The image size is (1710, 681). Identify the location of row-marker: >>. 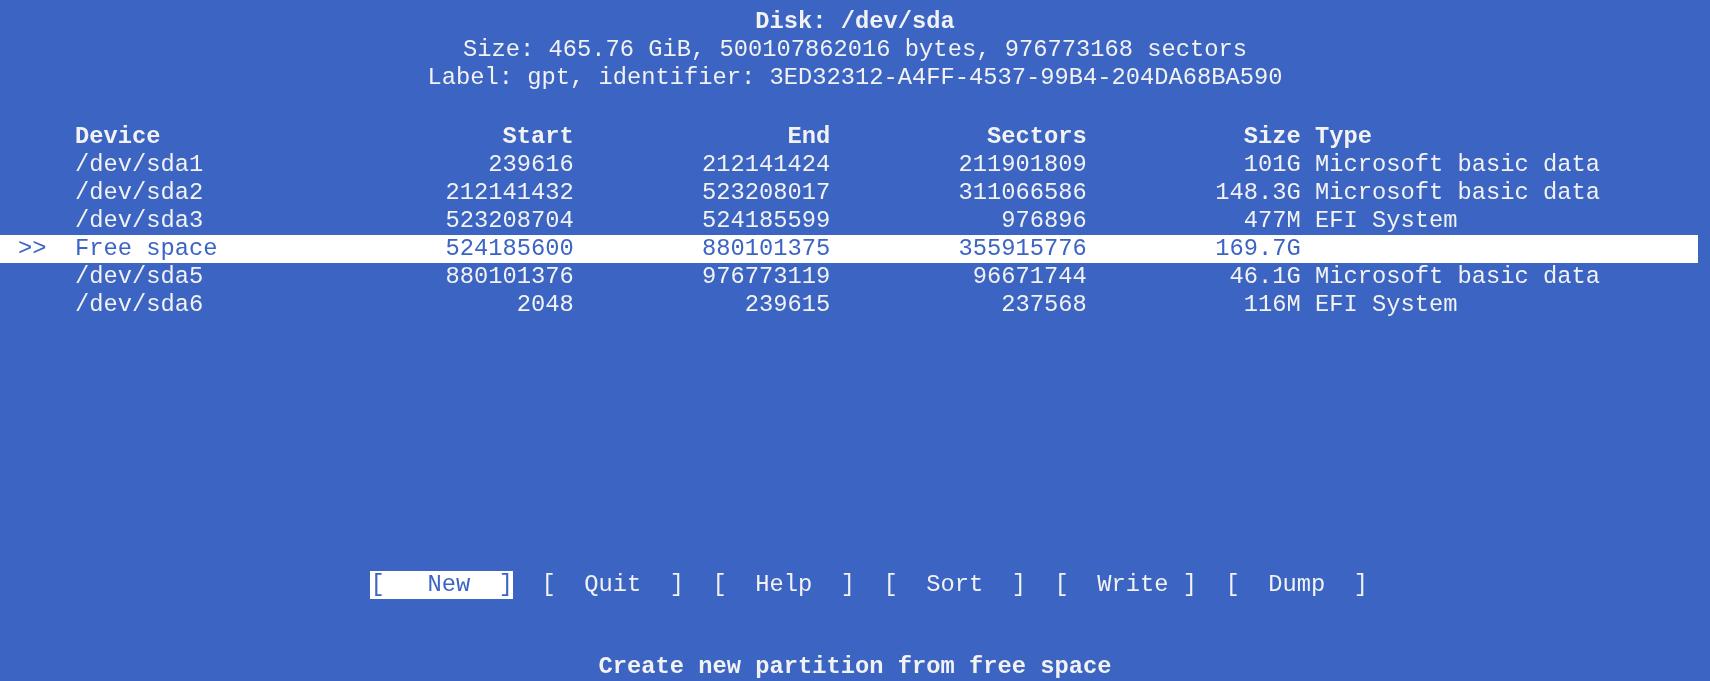
(32, 248).